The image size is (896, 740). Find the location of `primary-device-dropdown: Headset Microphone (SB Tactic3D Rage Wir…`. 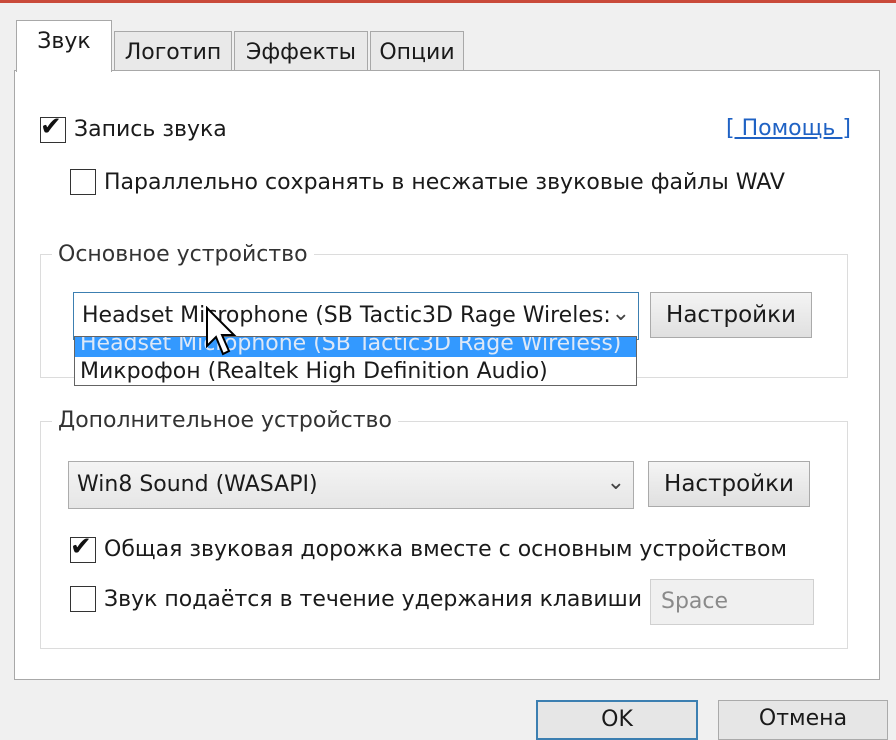

primary-device-dropdown: Headset Microphone (SB Tactic3D Rage Wir… is located at coordinates (355, 361).